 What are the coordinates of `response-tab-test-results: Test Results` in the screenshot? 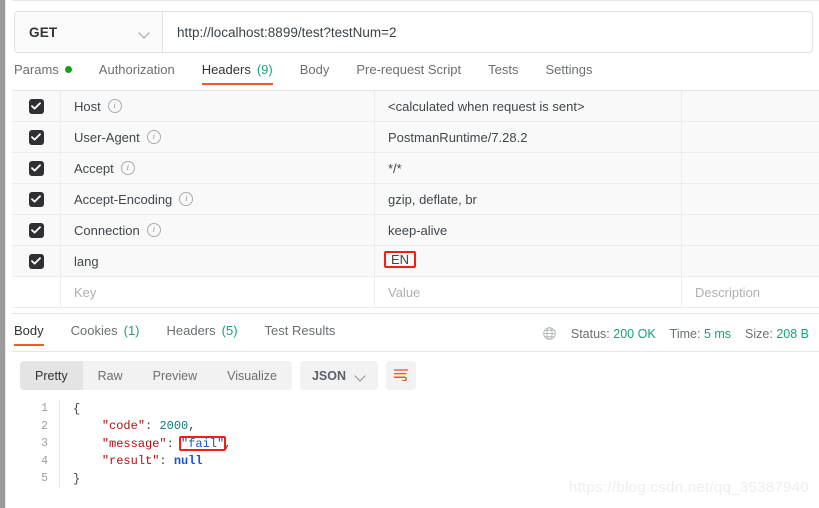 It's located at (300, 334).